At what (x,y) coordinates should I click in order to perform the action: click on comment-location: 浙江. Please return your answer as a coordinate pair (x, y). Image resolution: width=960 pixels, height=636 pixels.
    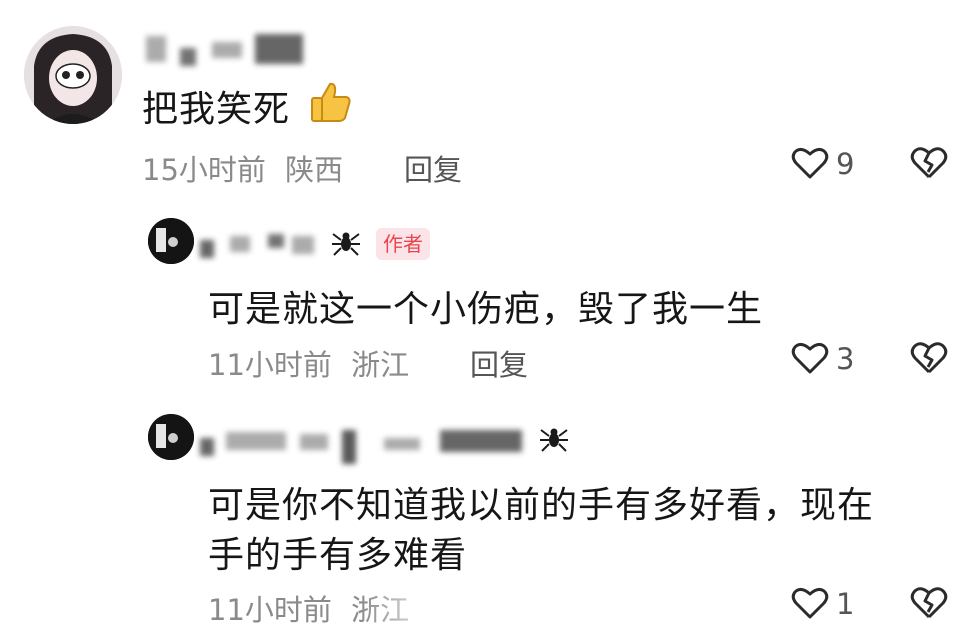
    Looking at the image, I should click on (380, 365).